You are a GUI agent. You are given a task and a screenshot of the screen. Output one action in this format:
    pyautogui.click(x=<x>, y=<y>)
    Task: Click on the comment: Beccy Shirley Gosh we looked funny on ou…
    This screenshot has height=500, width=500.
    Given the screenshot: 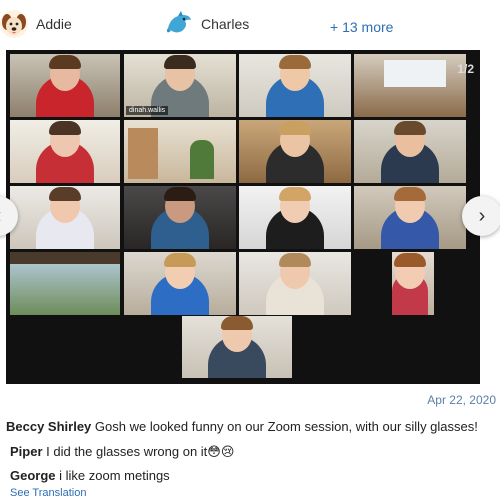 What is the action you would take?
    pyautogui.click(x=242, y=426)
    